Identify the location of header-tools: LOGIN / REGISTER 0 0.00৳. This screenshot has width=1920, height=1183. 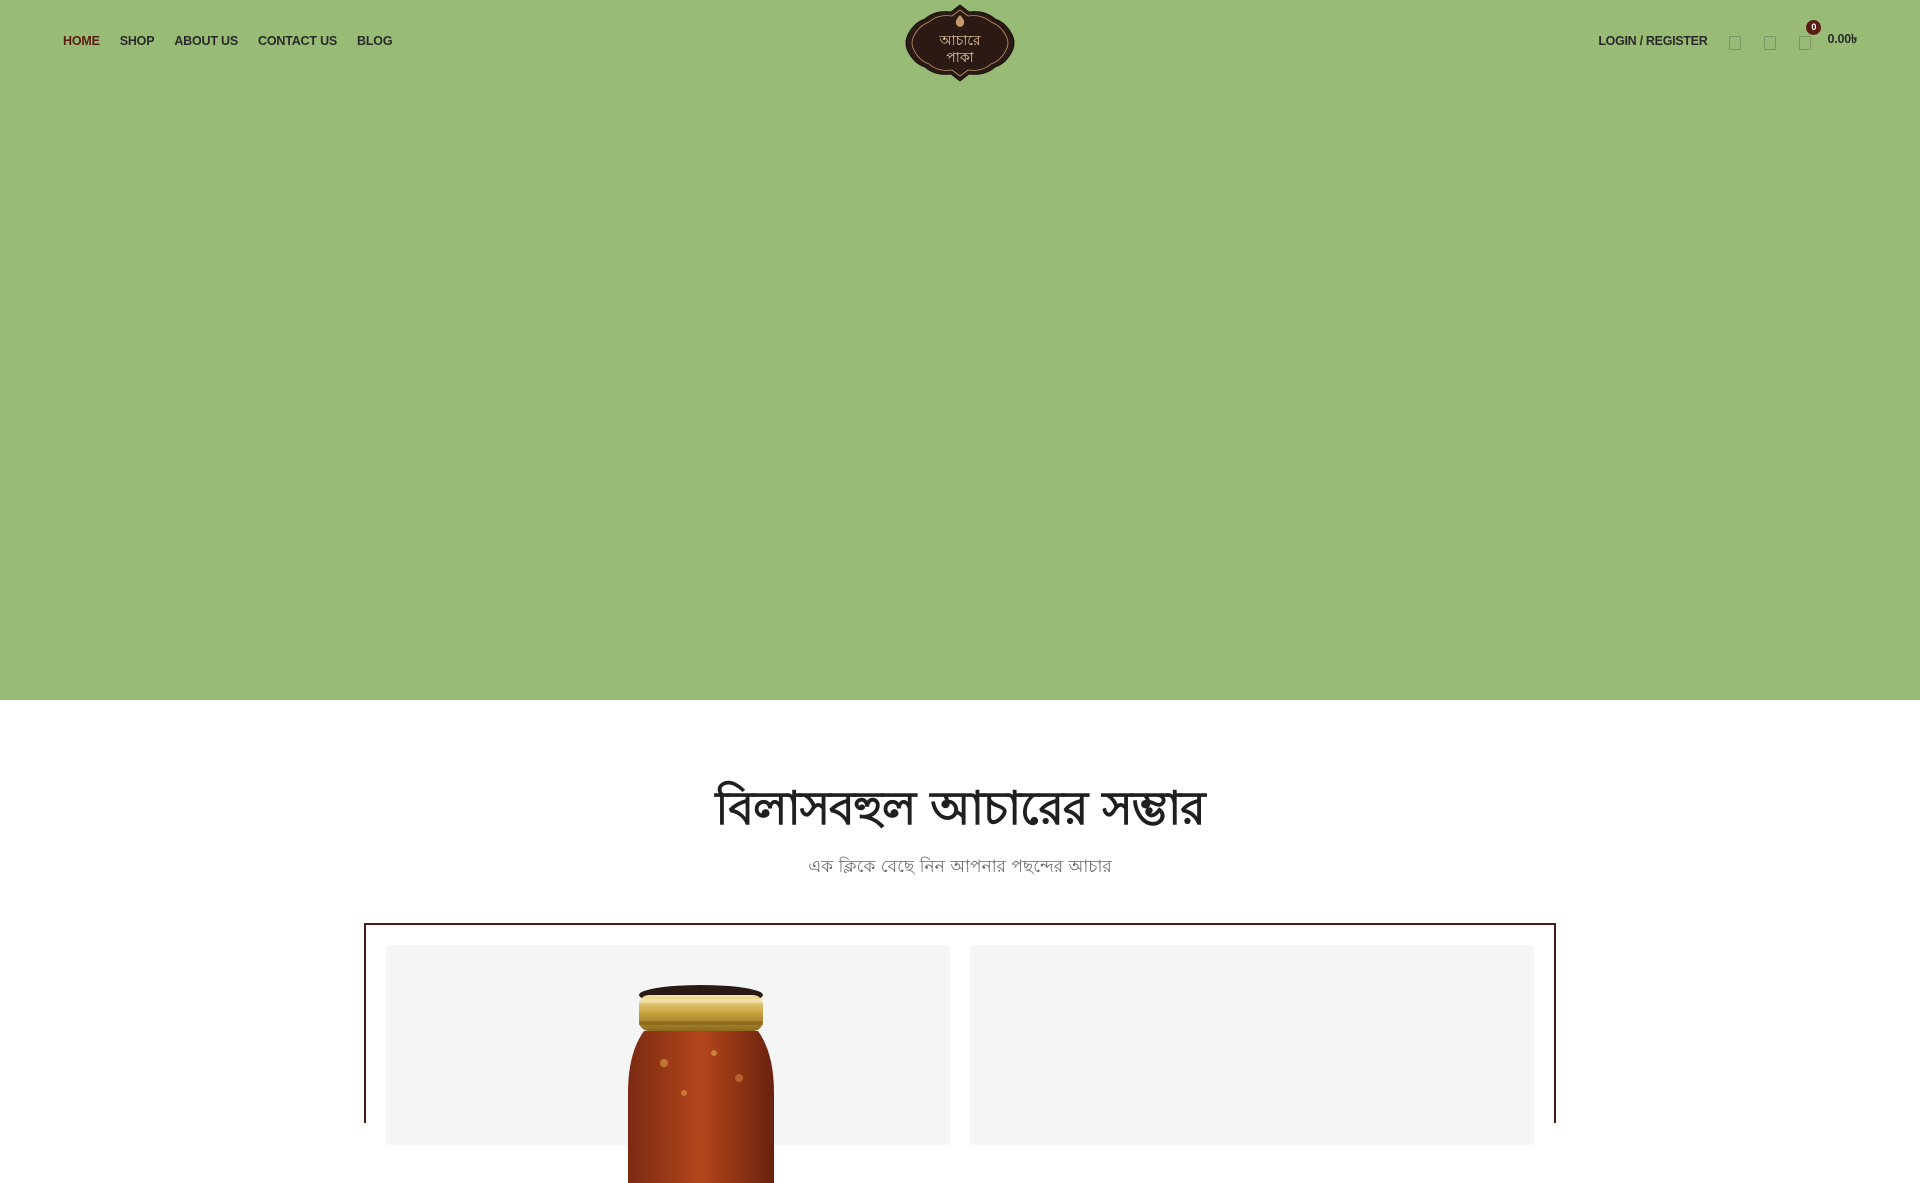
(1727, 35).